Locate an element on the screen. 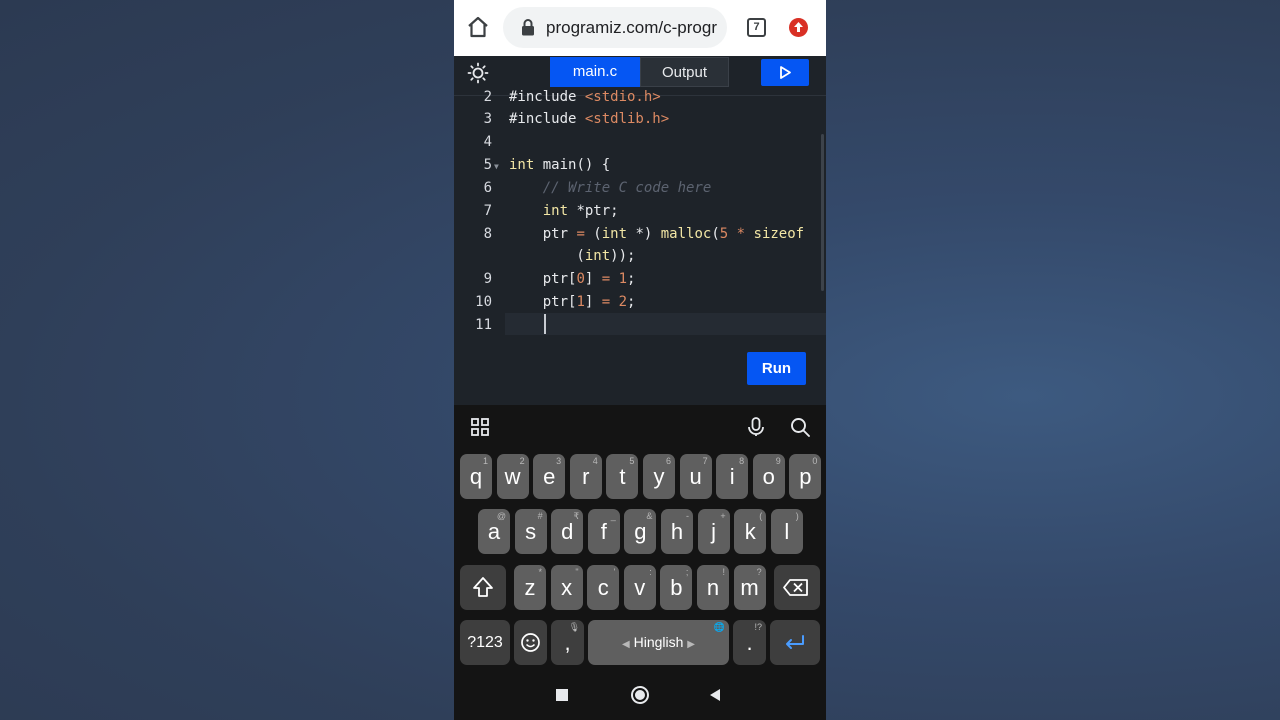  key-h: -h is located at coordinates (677, 531).